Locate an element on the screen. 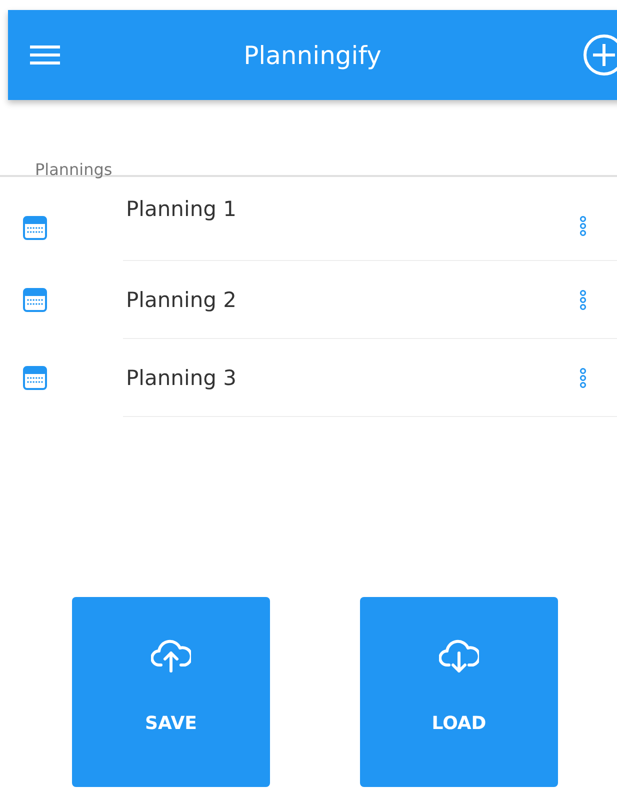 The height and width of the screenshot is (808, 617). planning-name: Planning 2 is located at coordinates (181, 300).